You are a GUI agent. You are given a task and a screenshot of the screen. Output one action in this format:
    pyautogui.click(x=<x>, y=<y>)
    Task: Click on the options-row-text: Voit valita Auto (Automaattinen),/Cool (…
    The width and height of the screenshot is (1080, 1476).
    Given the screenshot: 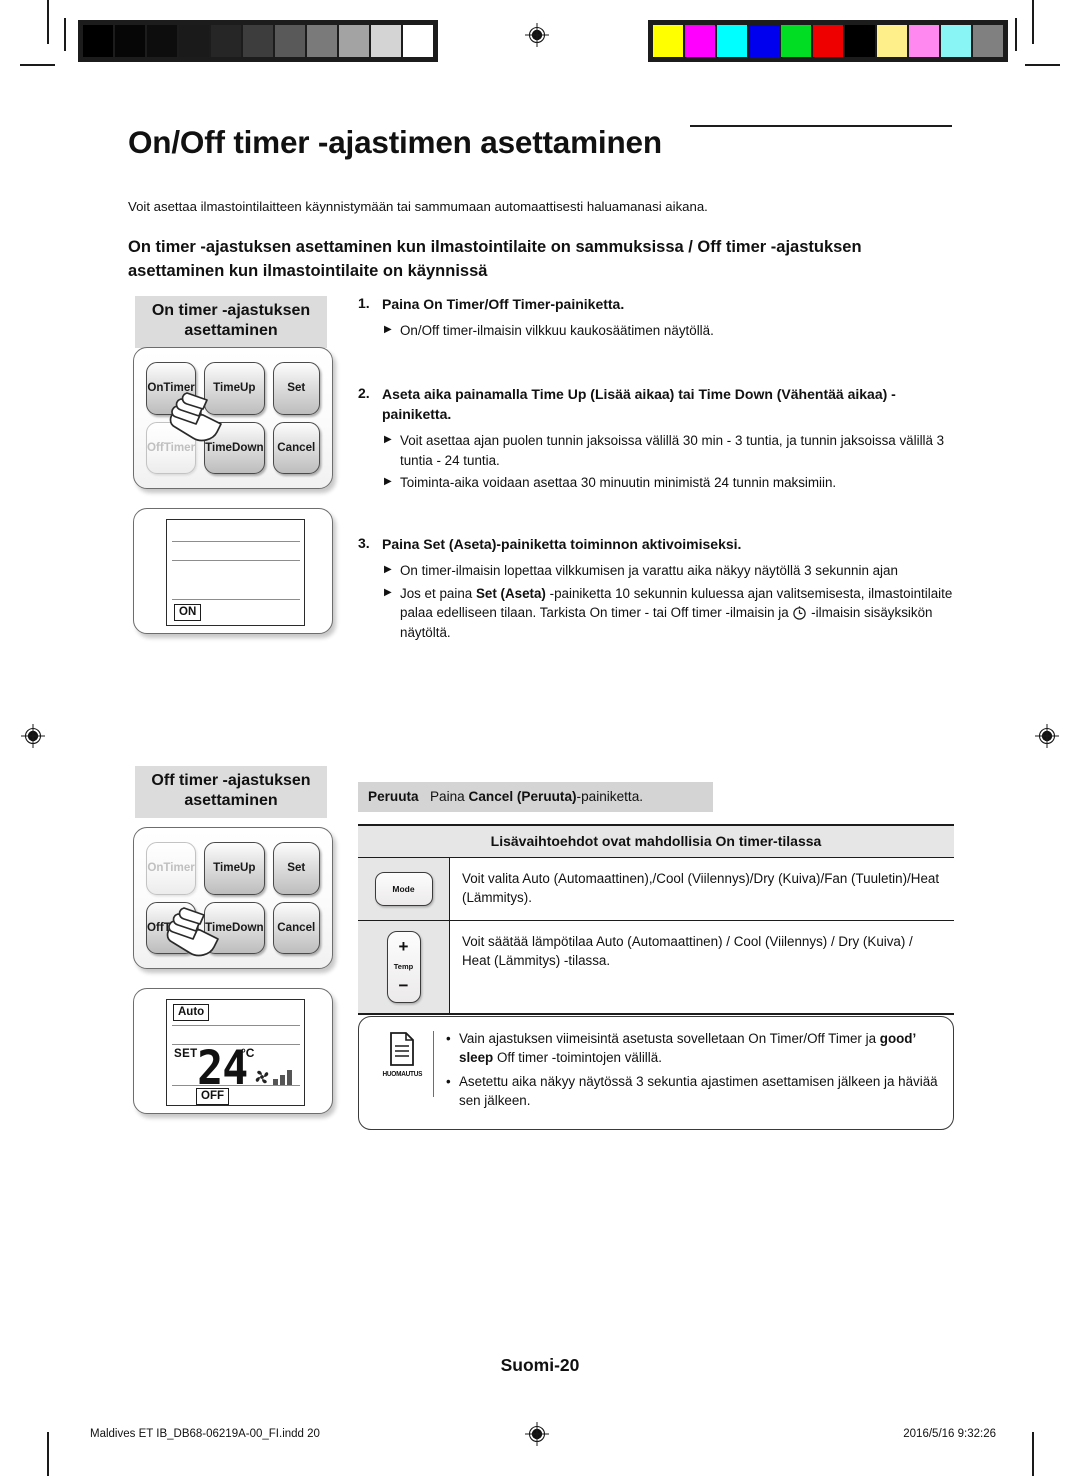 What is the action you would take?
    pyautogui.click(x=702, y=889)
    